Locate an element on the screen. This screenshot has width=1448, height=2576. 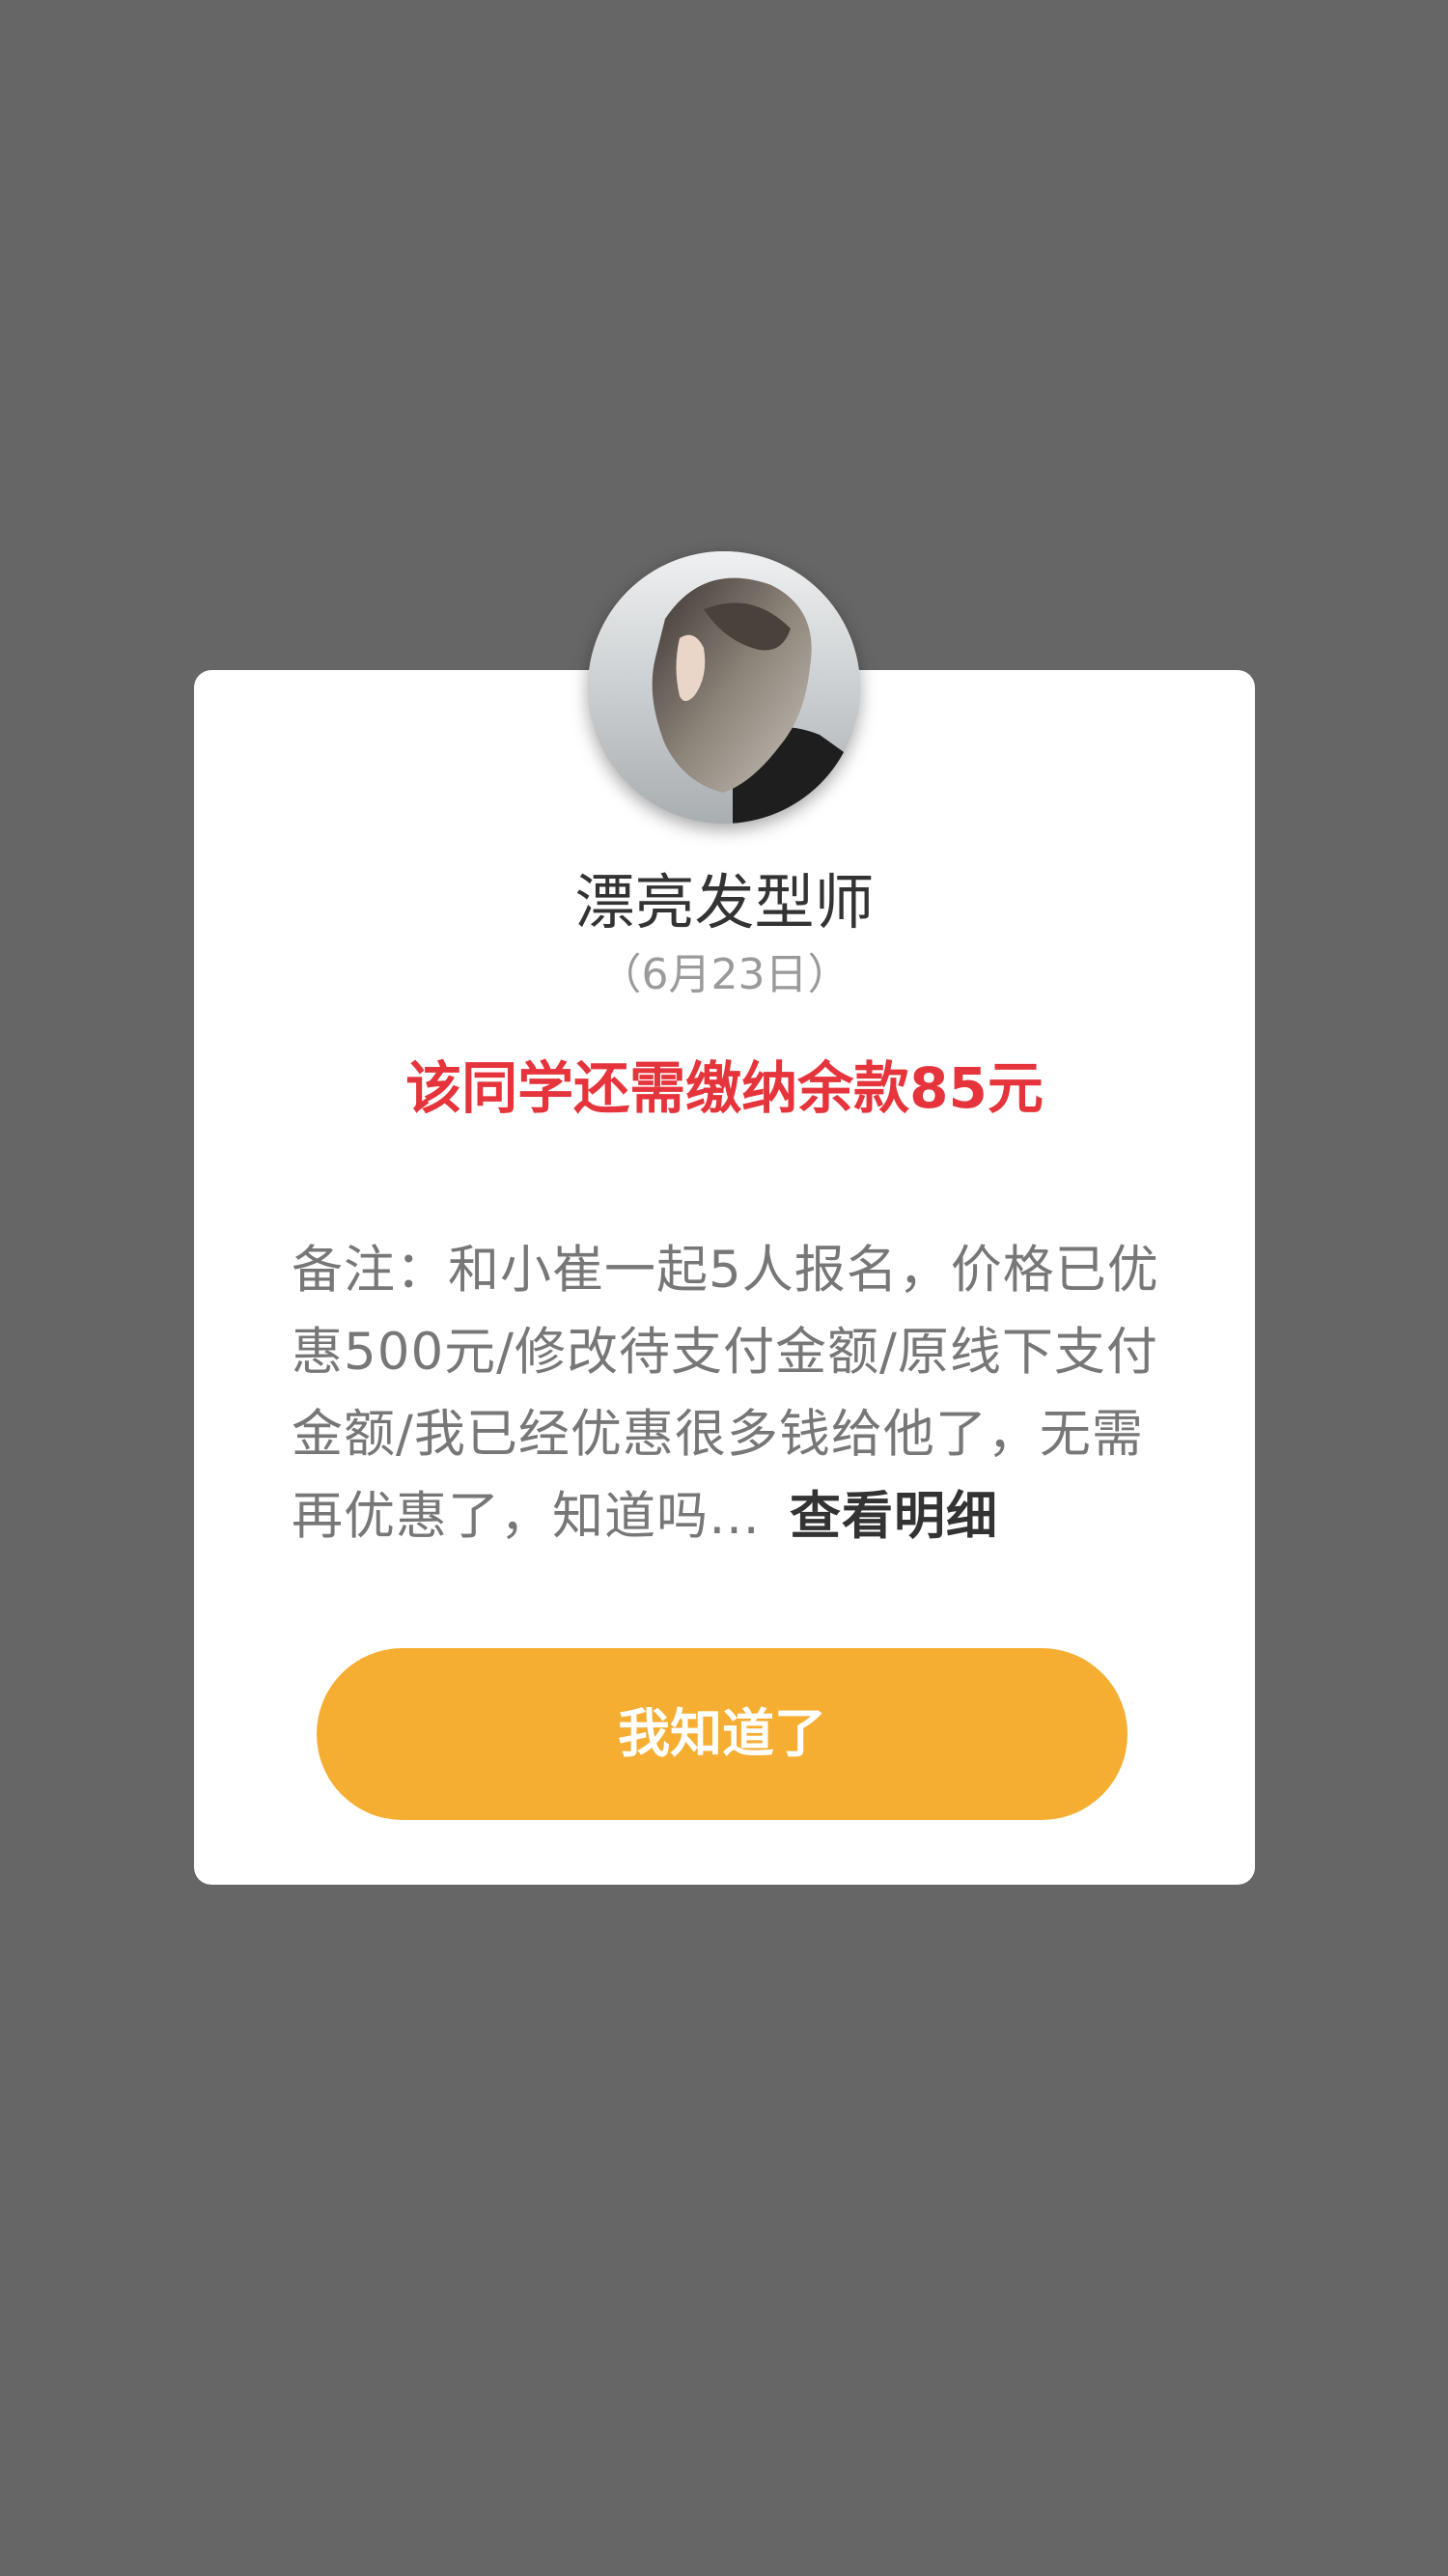
confirm-button: 我知道了 is located at coordinates (723, 1734).